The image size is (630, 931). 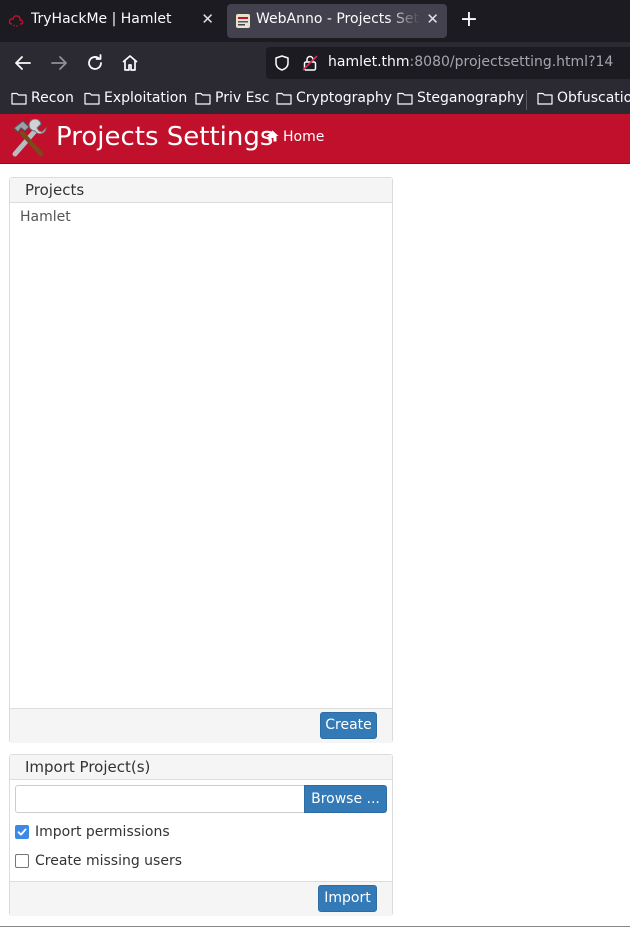 I want to click on bookmark-label: Steganography, so click(x=471, y=98).